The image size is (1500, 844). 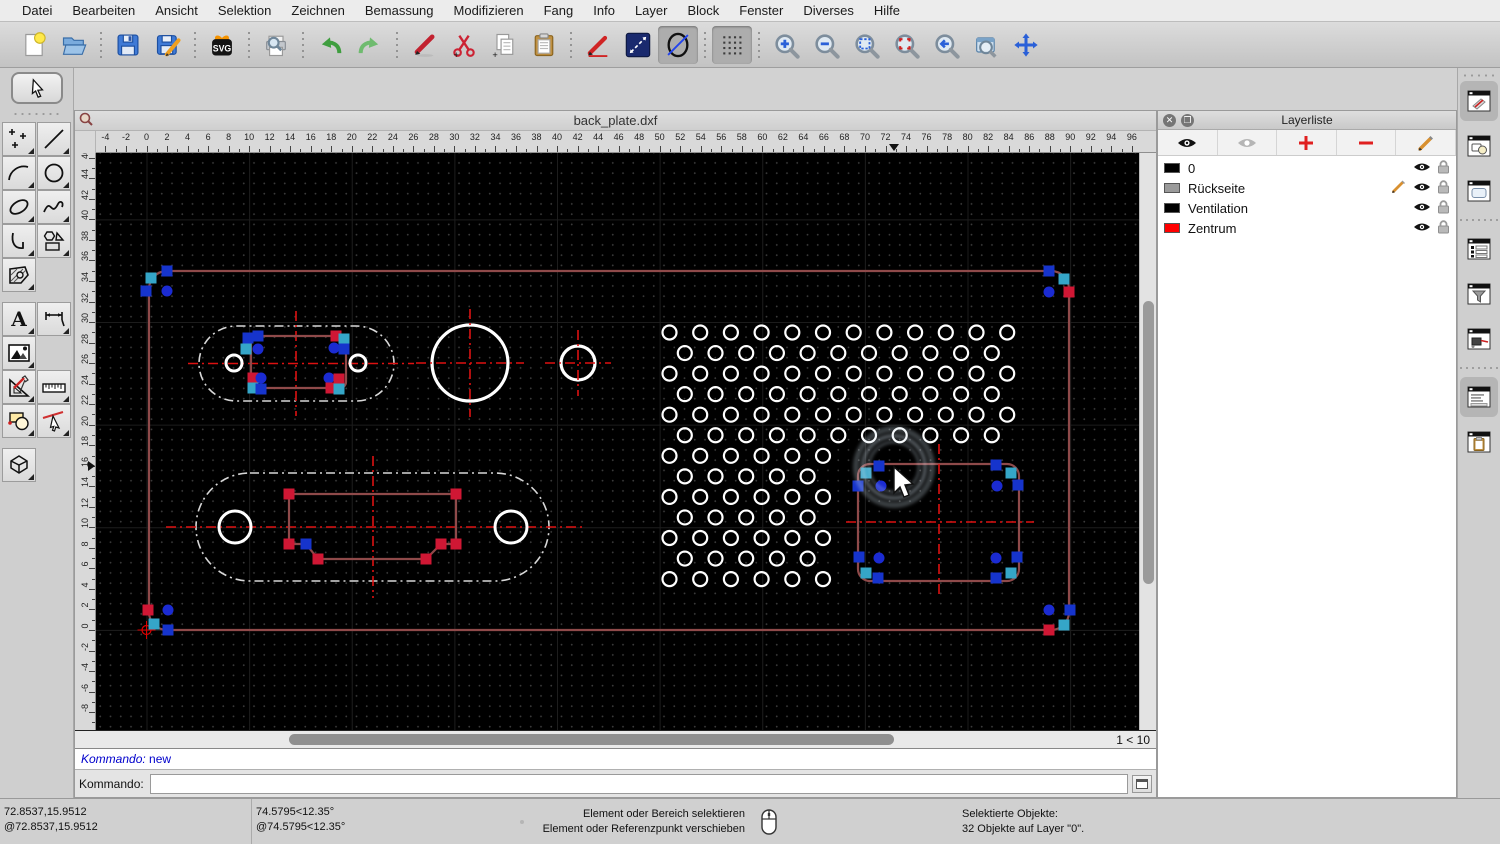 What do you see at coordinates (54, 421) in the screenshot?
I see `tool-select-entity-button` at bounding box center [54, 421].